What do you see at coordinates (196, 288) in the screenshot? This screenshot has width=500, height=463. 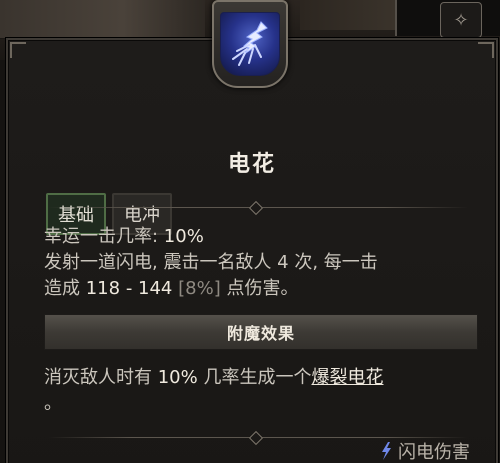 I see `damage-percent: [8%]` at bounding box center [196, 288].